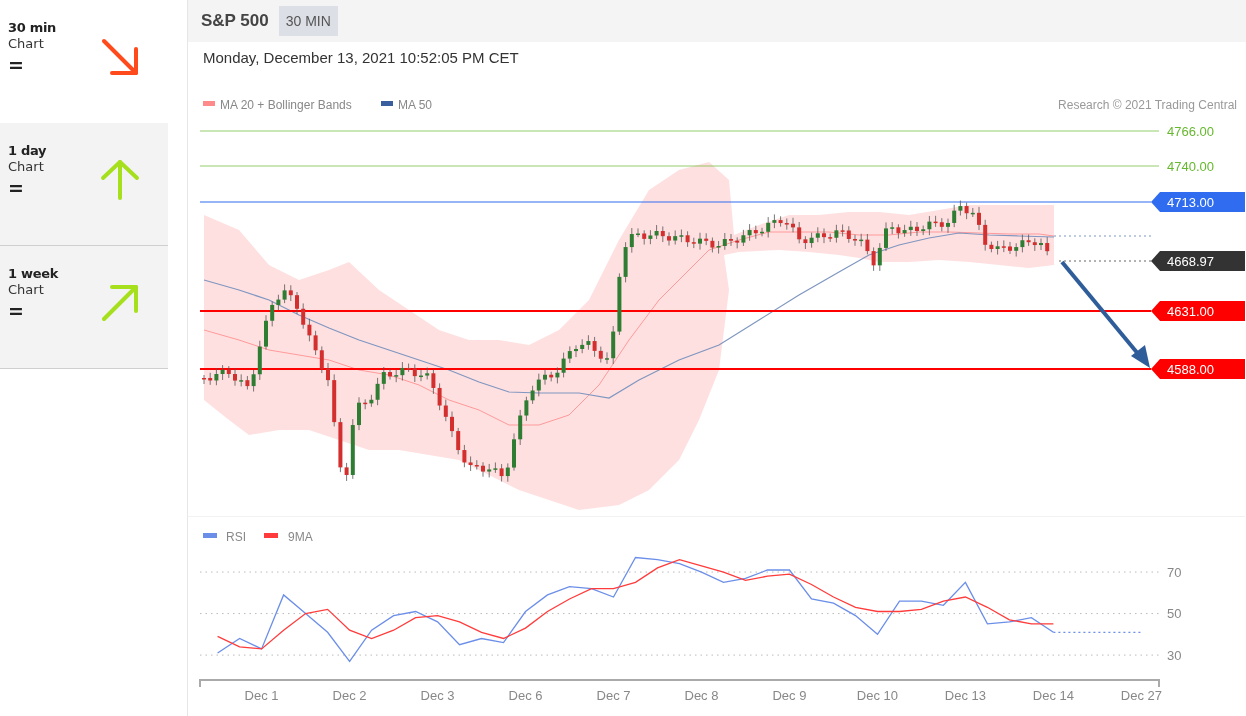 This screenshot has width=1246, height=716. Describe the element at coordinates (1190, 131) in the screenshot. I see `level-label: 4766.00` at that location.